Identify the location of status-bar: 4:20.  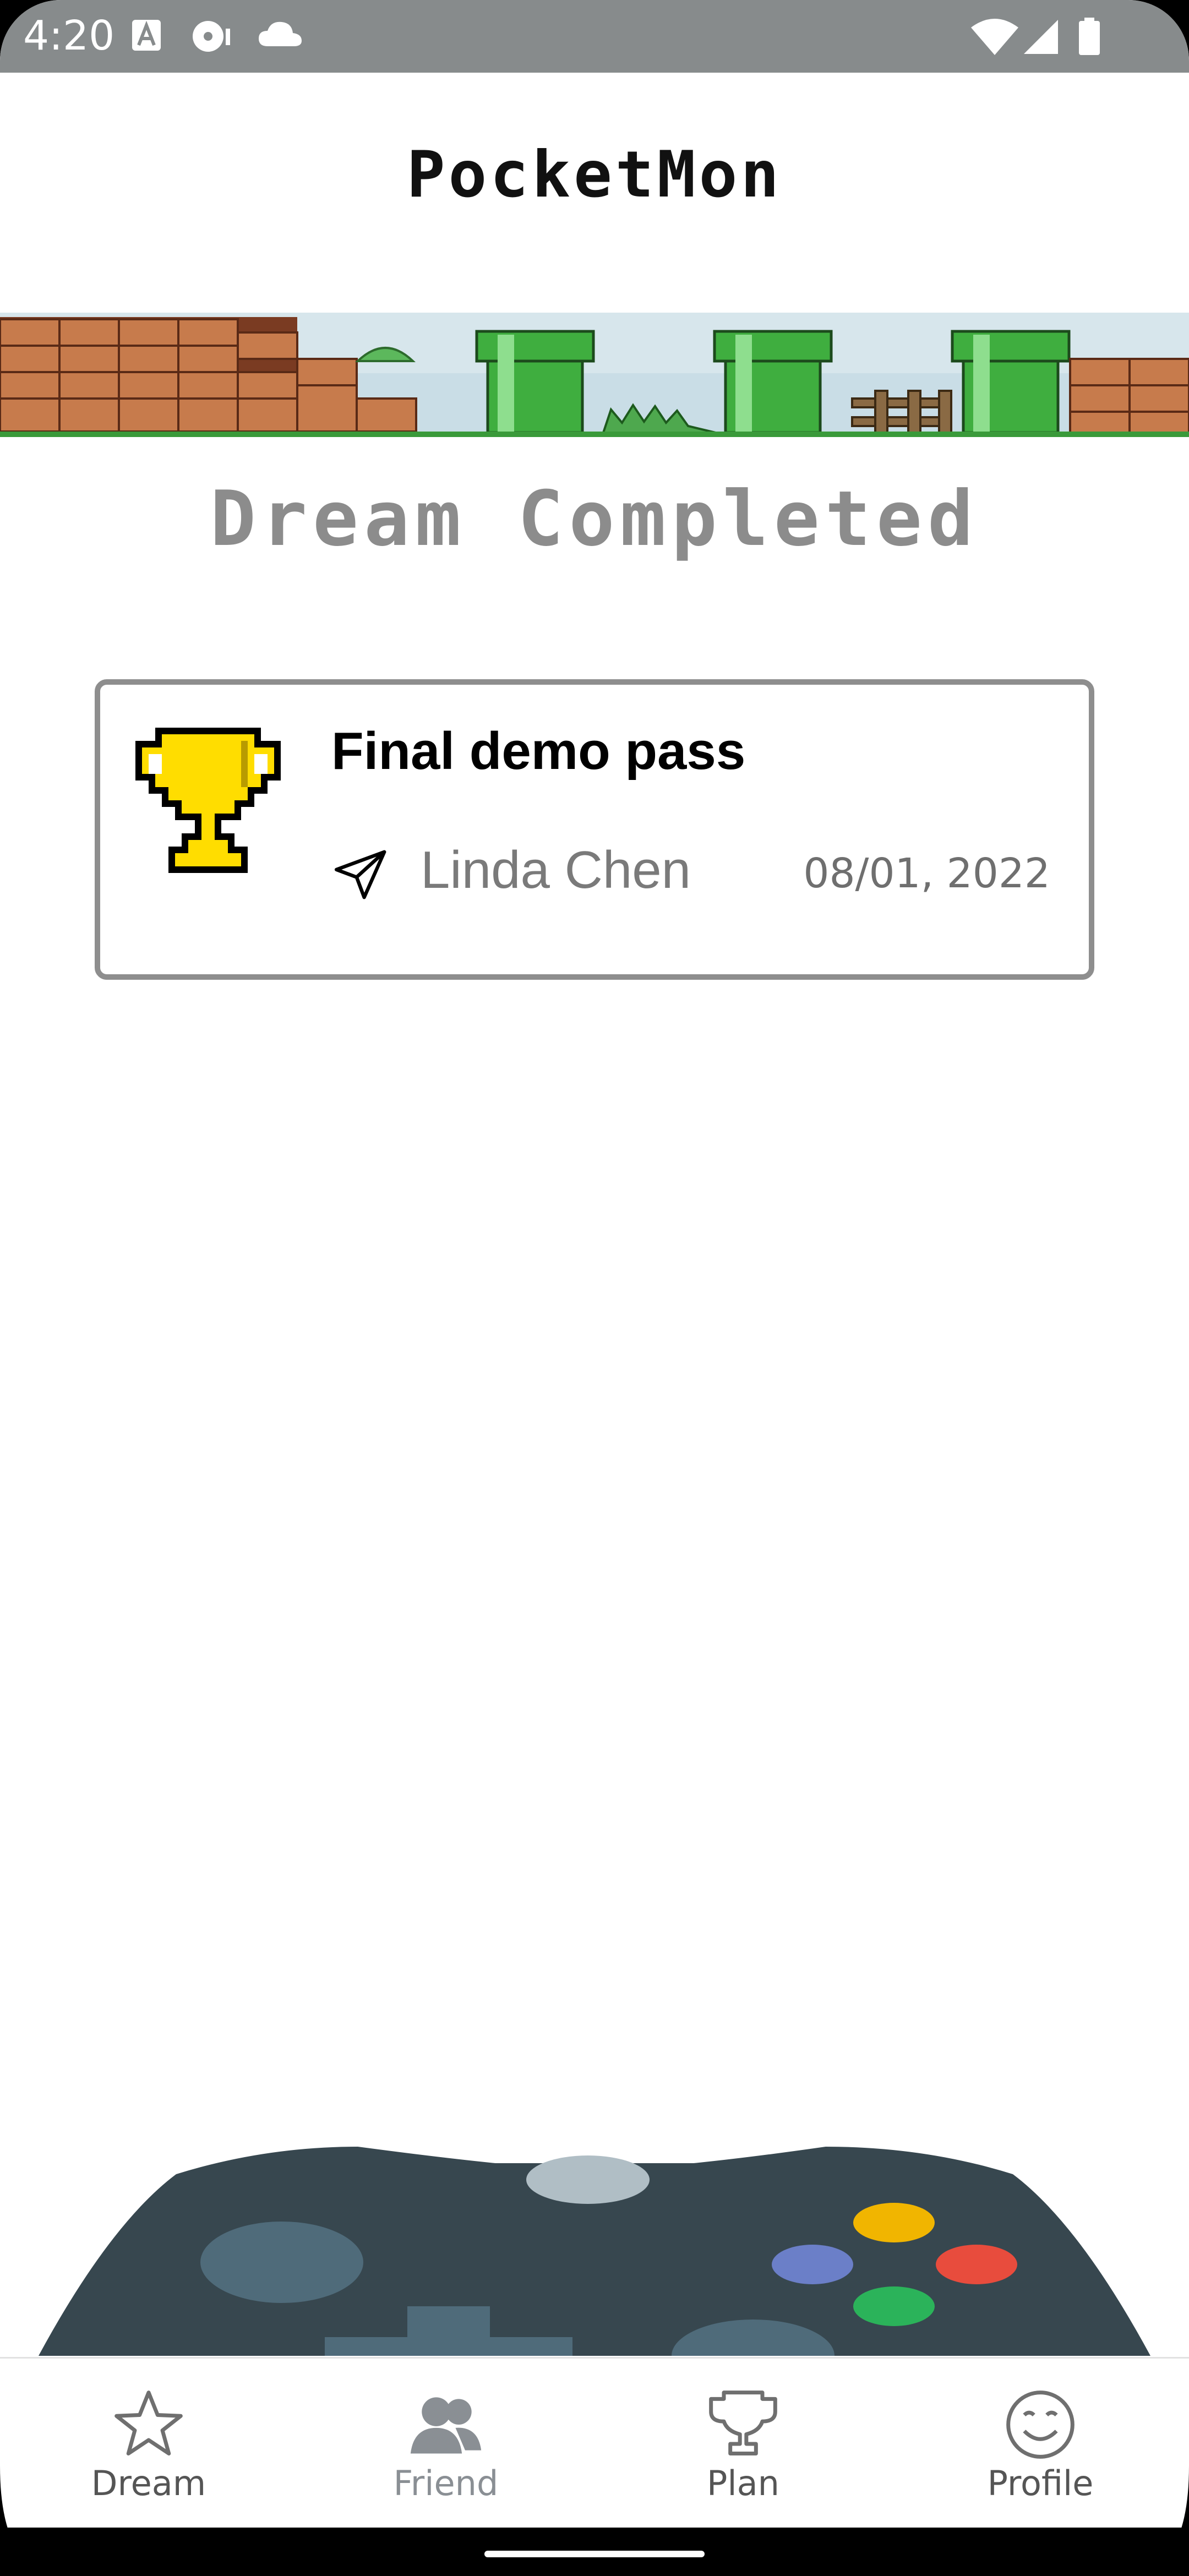
(594, 37).